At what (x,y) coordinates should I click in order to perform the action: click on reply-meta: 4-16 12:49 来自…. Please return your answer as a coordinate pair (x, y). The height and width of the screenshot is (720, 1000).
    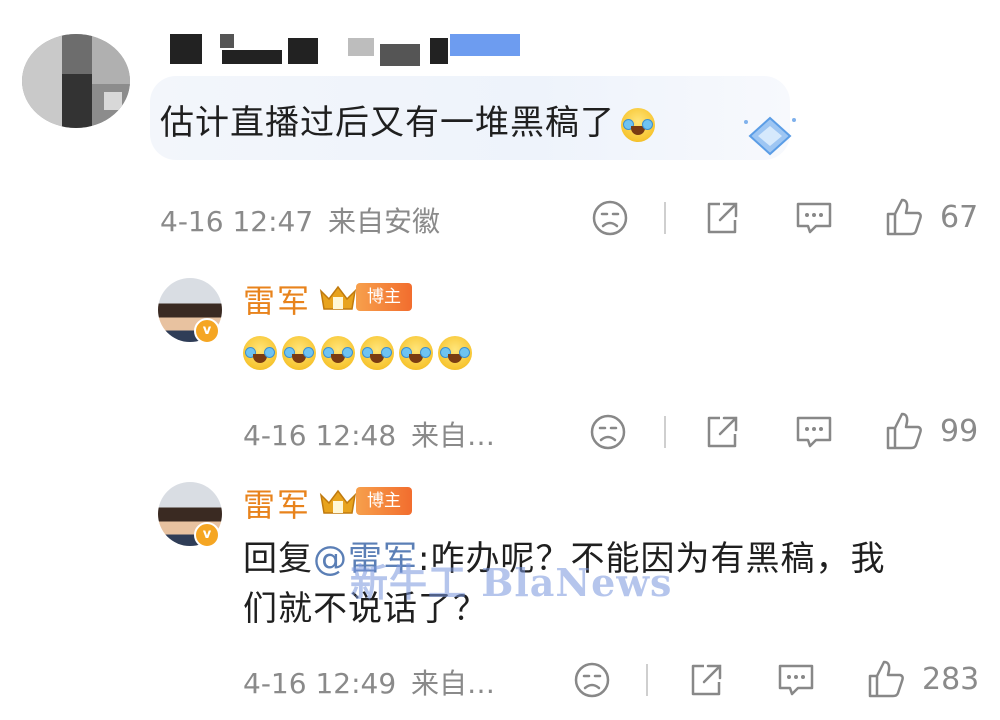
    Looking at the image, I should click on (369, 682).